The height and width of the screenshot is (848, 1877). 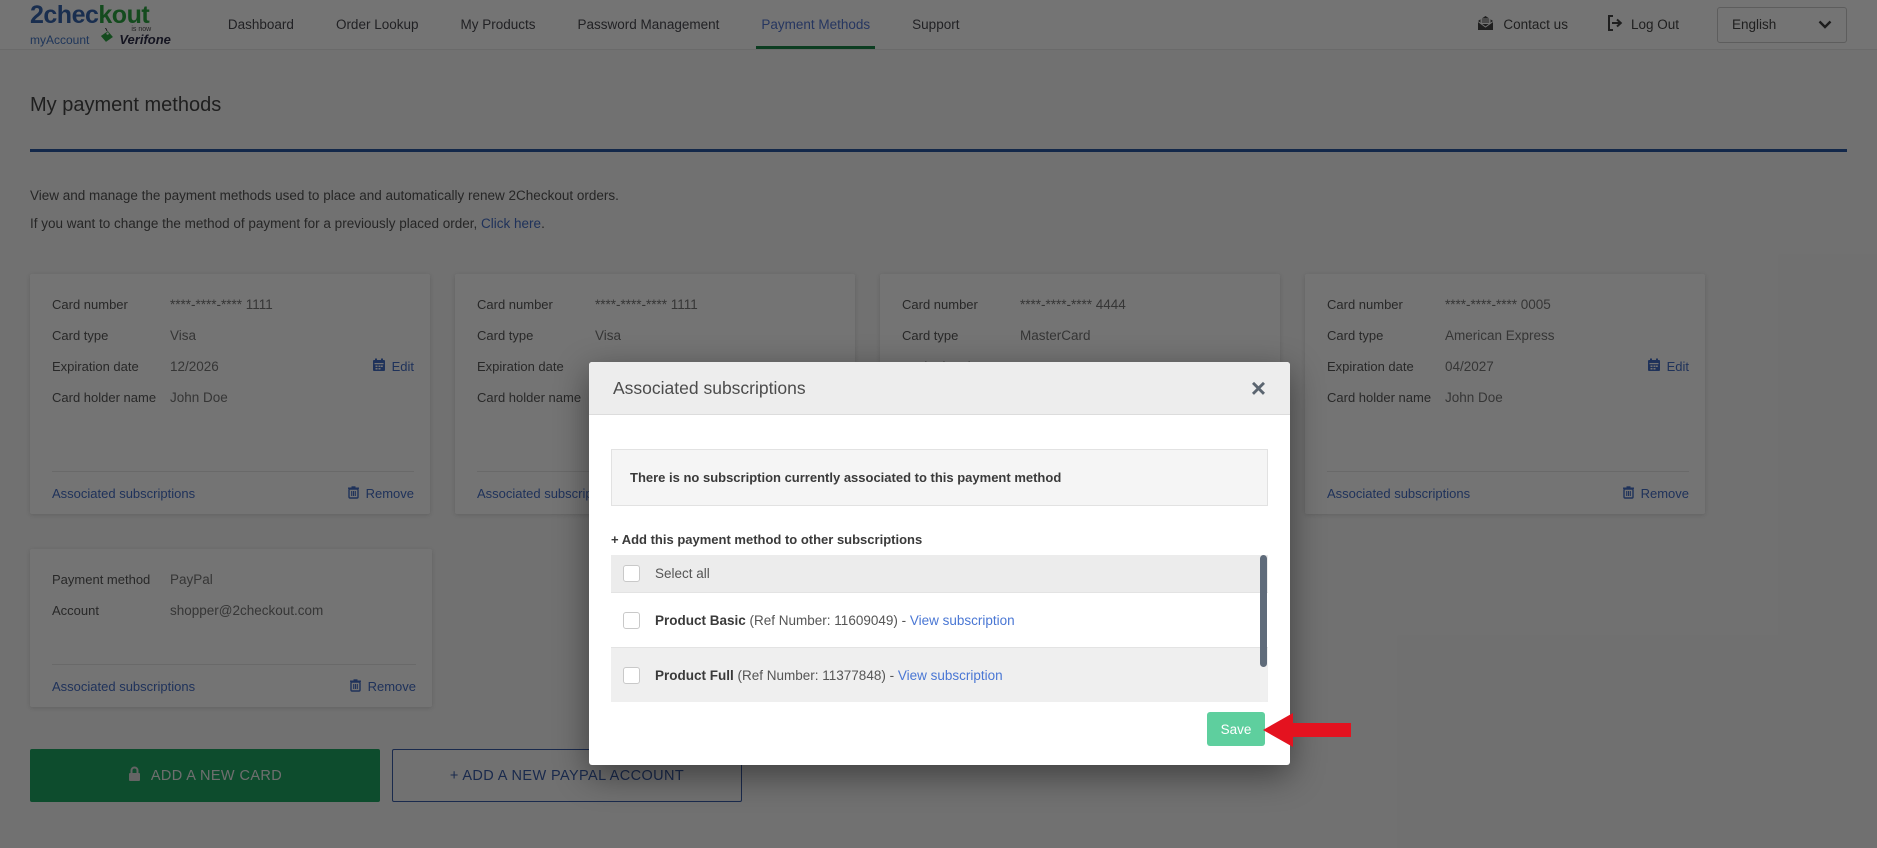 I want to click on red-arrow-annotation, so click(x=1307, y=732).